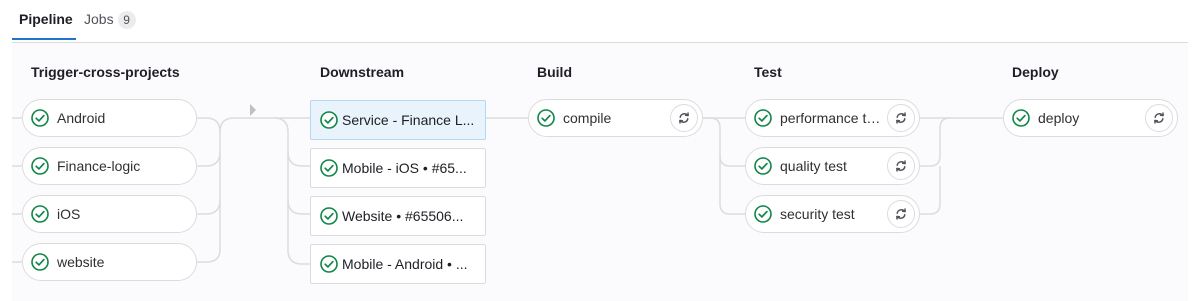 This screenshot has width=1200, height=301. Describe the element at coordinates (832, 118) in the screenshot. I see `job-performance-test: performance test` at that location.